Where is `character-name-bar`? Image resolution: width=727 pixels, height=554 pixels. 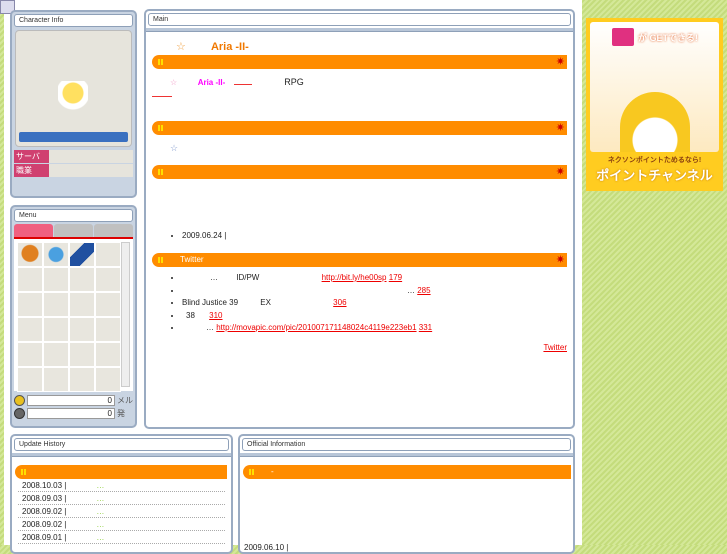
character-name-bar is located at coordinates (73, 137).